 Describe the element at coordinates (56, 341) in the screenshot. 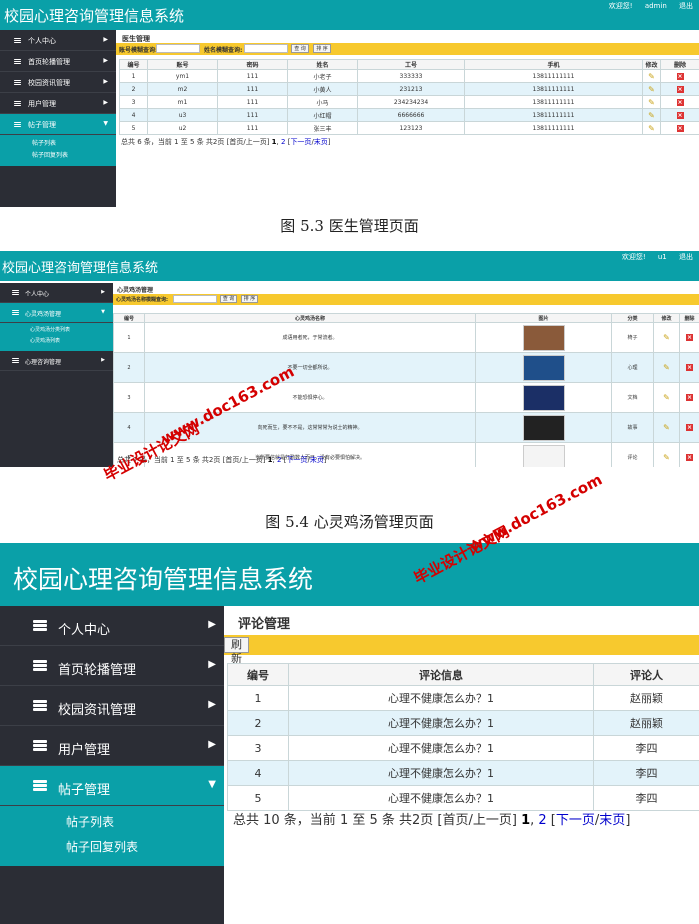

I see `submenu-item: 心灵鸡汤列表` at that location.